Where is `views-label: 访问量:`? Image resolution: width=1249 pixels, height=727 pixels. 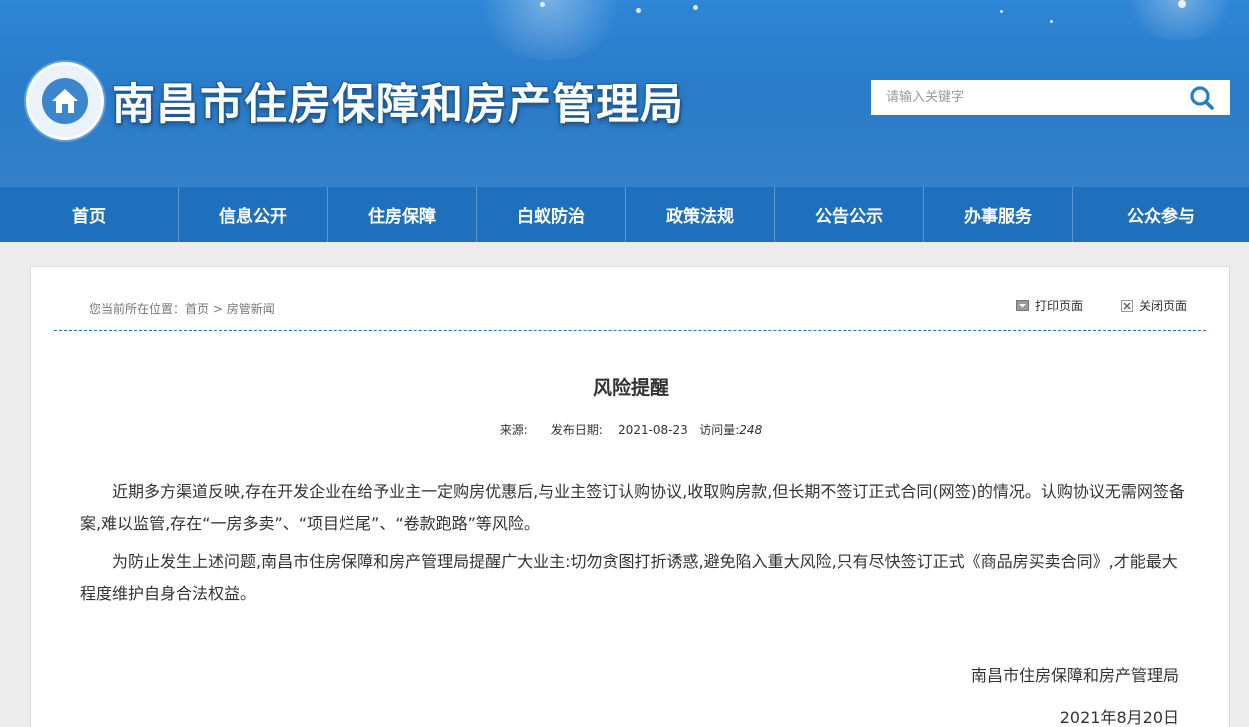
views-label: 访问量: is located at coordinates (719, 430).